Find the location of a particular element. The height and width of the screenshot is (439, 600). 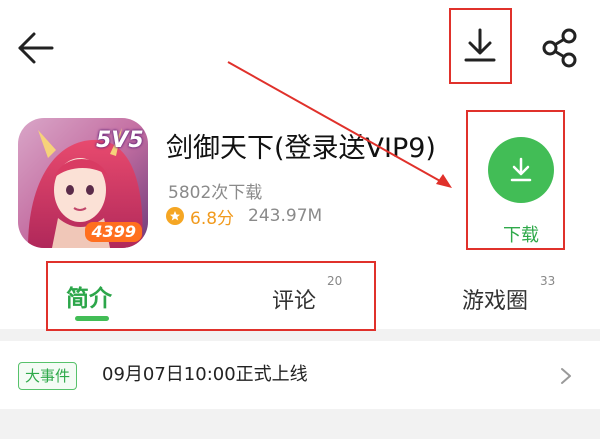

app-icon: 5V5 4399 is located at coordinates (83, 183).